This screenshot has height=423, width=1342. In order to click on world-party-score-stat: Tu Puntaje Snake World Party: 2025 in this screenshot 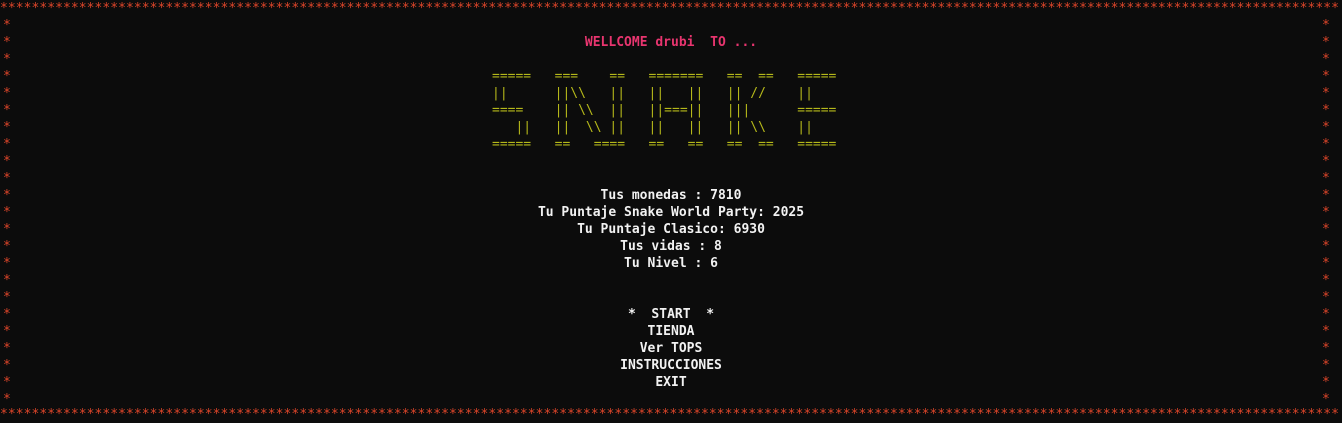, I will do `click(671, 212)`.